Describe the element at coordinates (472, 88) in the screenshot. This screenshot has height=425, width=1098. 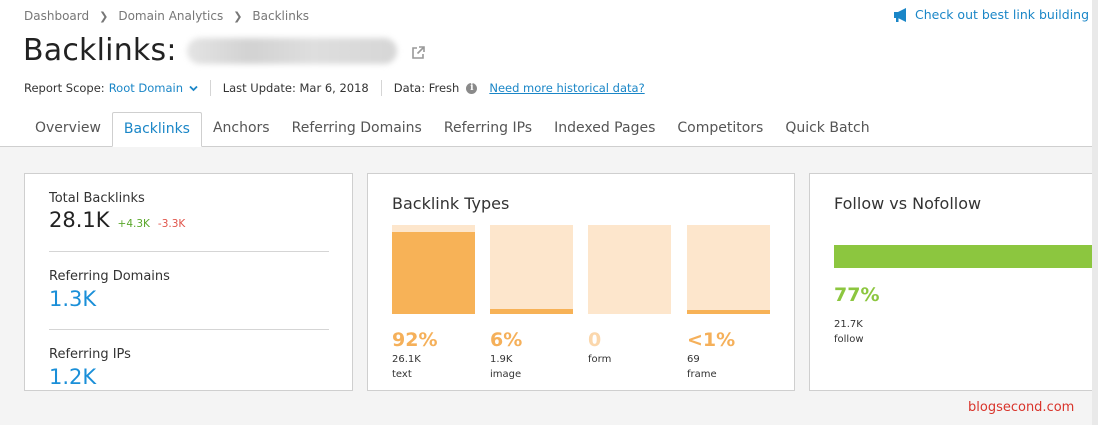
I see `info-icon: i` at that location.